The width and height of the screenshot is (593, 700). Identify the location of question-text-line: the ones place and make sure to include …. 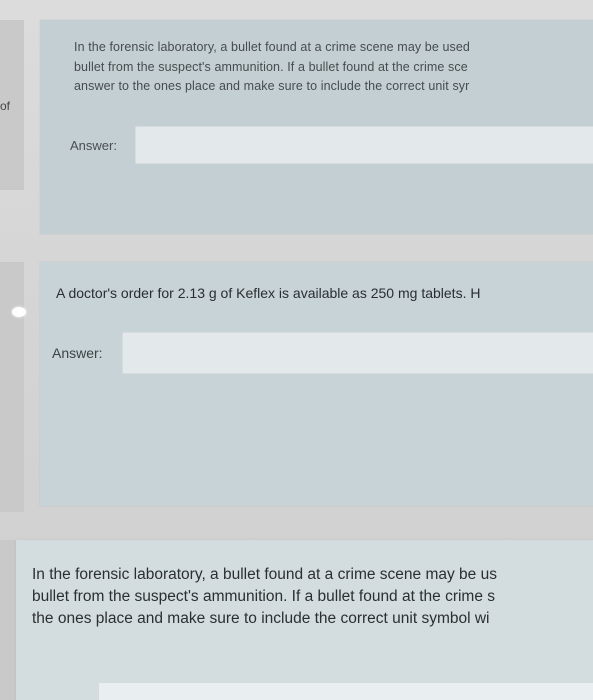
(261, 618).